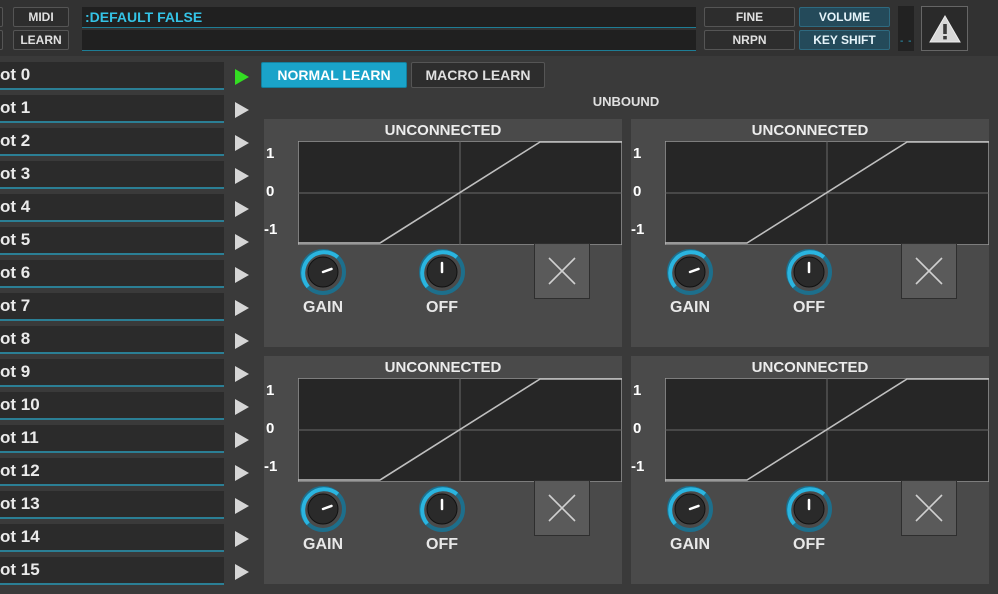 Image resolution: width=998 pixels, height=594 pixels. I want to click on slot-item: ot 6, so click(112, 274).